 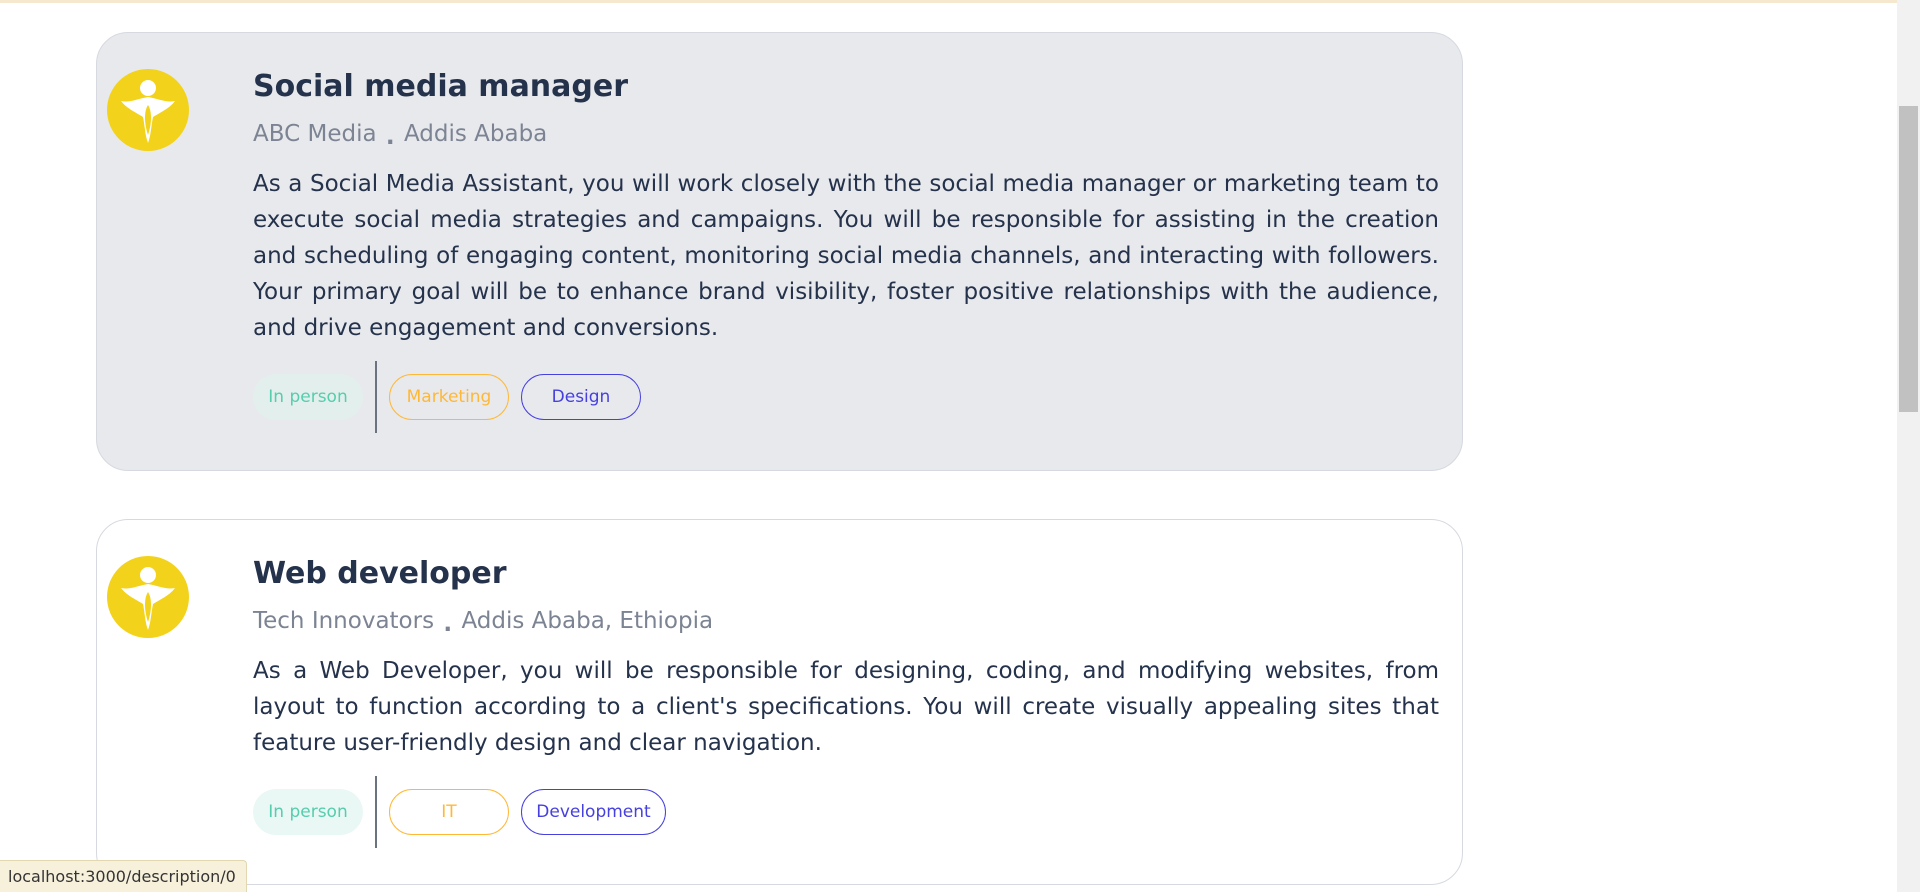 I want to click on job-meta: ABC Media . Addis Ababa, so click(x=846, y=135).